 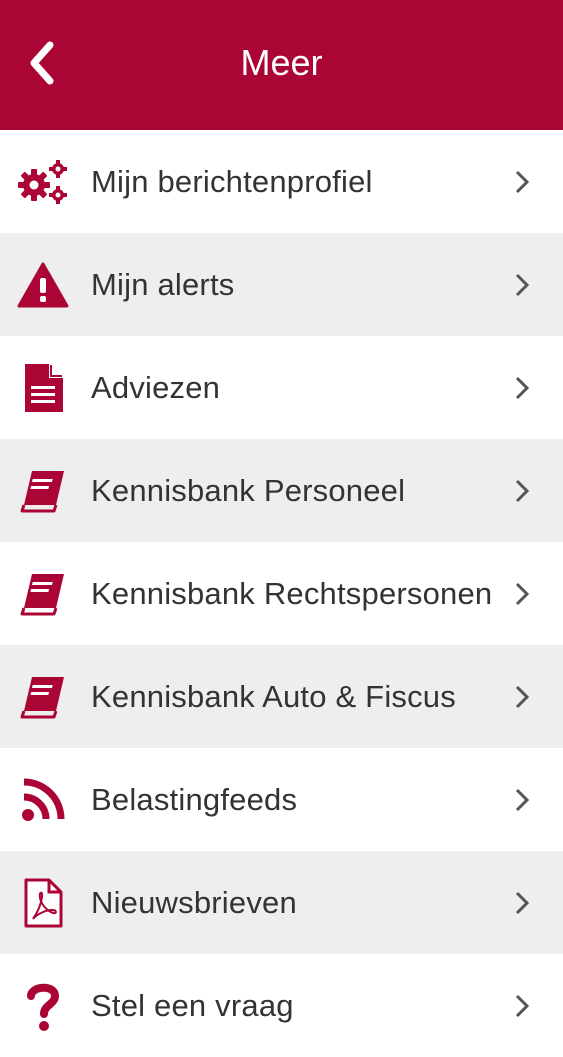 I want to click on menu-item-nieuwsbrieven: Nieuwsbrieven, so click(x=281, y=902).